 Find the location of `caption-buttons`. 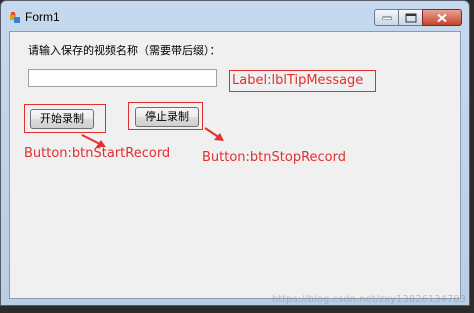

caption-buttons is located at coordinates (418, 17).